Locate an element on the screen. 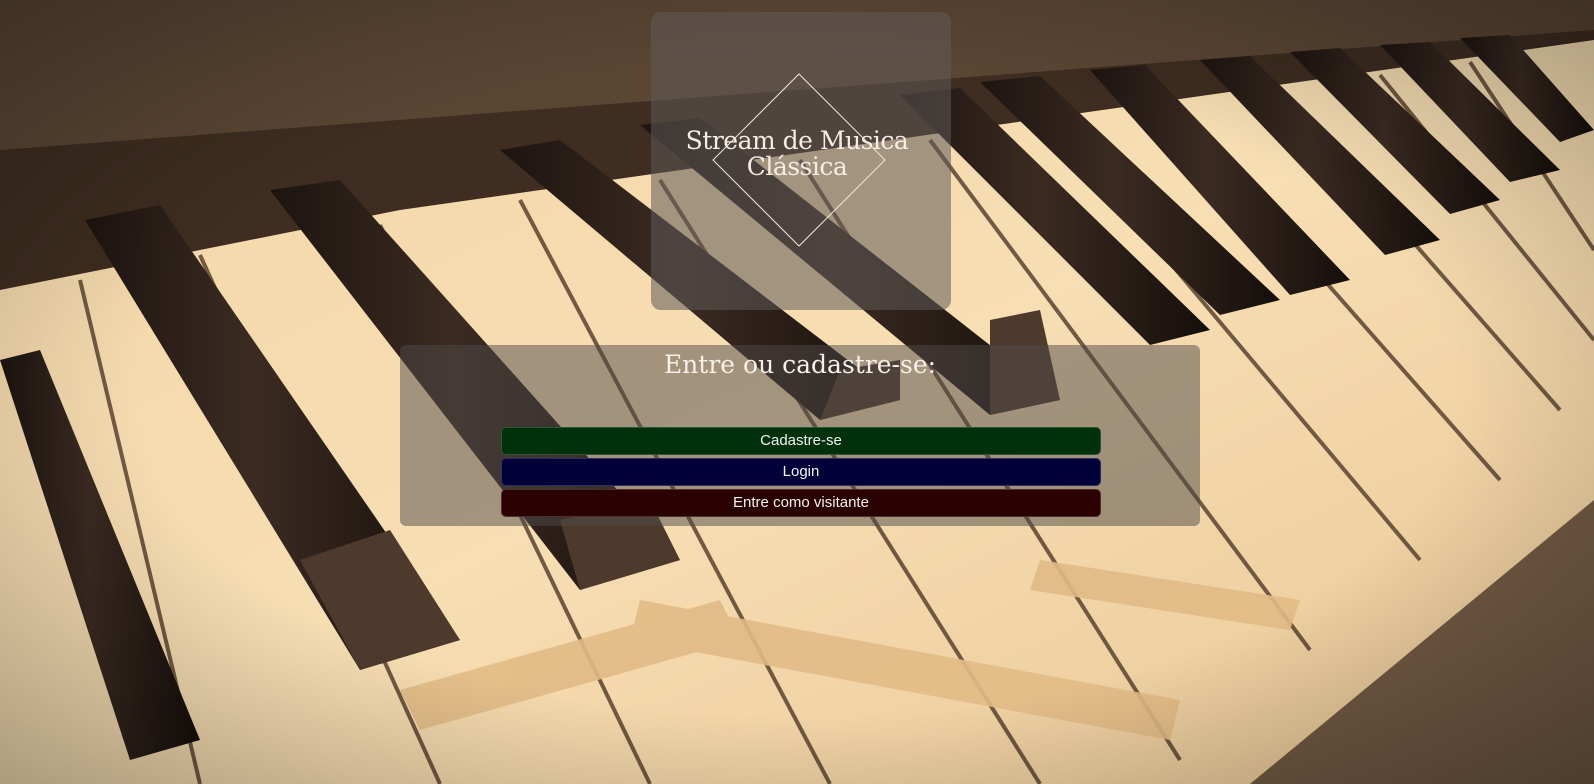 The image size is (1594, 784). logo-title-line1: Stream de Musica is located at coordinates (797, 140).